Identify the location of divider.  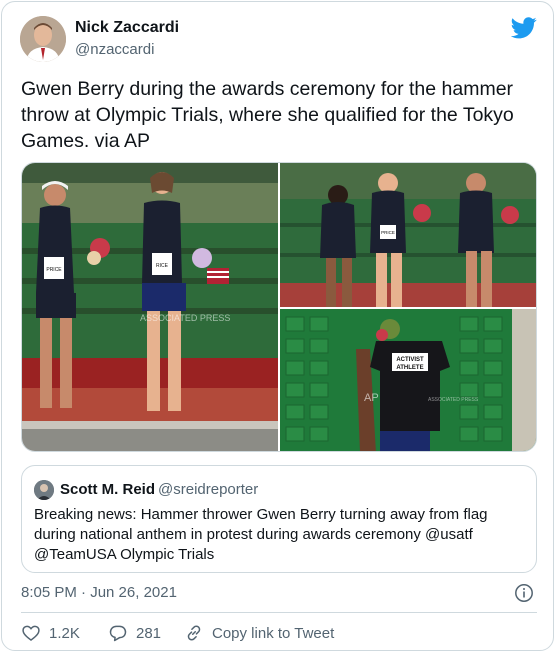
(279, 612).